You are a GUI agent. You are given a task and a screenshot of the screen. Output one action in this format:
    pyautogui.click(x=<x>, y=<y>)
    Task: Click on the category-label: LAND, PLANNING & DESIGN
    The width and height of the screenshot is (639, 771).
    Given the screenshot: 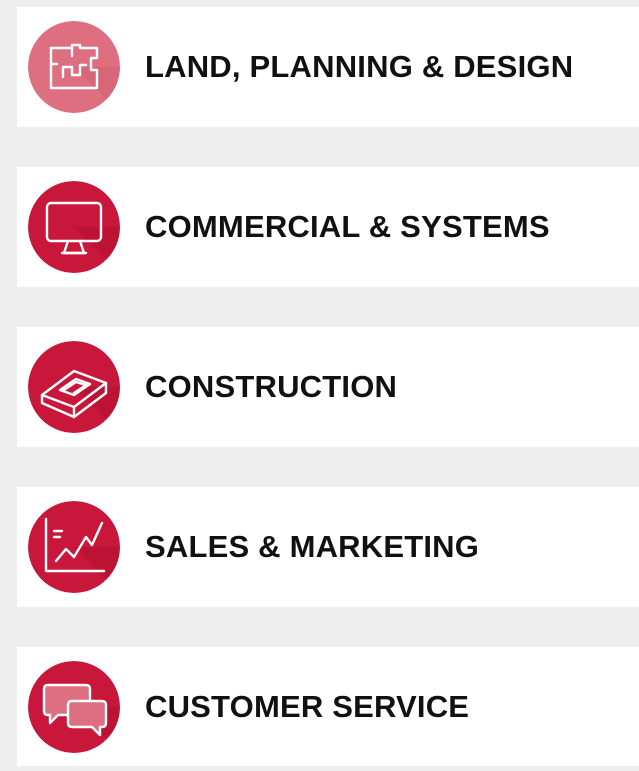 What is the action you would take?
    pyautogui.click(x=359, y=66)
    